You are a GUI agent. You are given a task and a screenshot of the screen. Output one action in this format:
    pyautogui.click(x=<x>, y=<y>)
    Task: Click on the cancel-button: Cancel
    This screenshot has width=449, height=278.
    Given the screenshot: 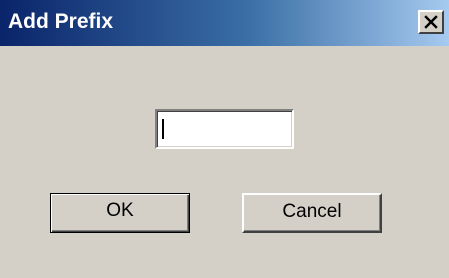 What is the action you would take?
    pyautogui.click(x=312, y=213)
    